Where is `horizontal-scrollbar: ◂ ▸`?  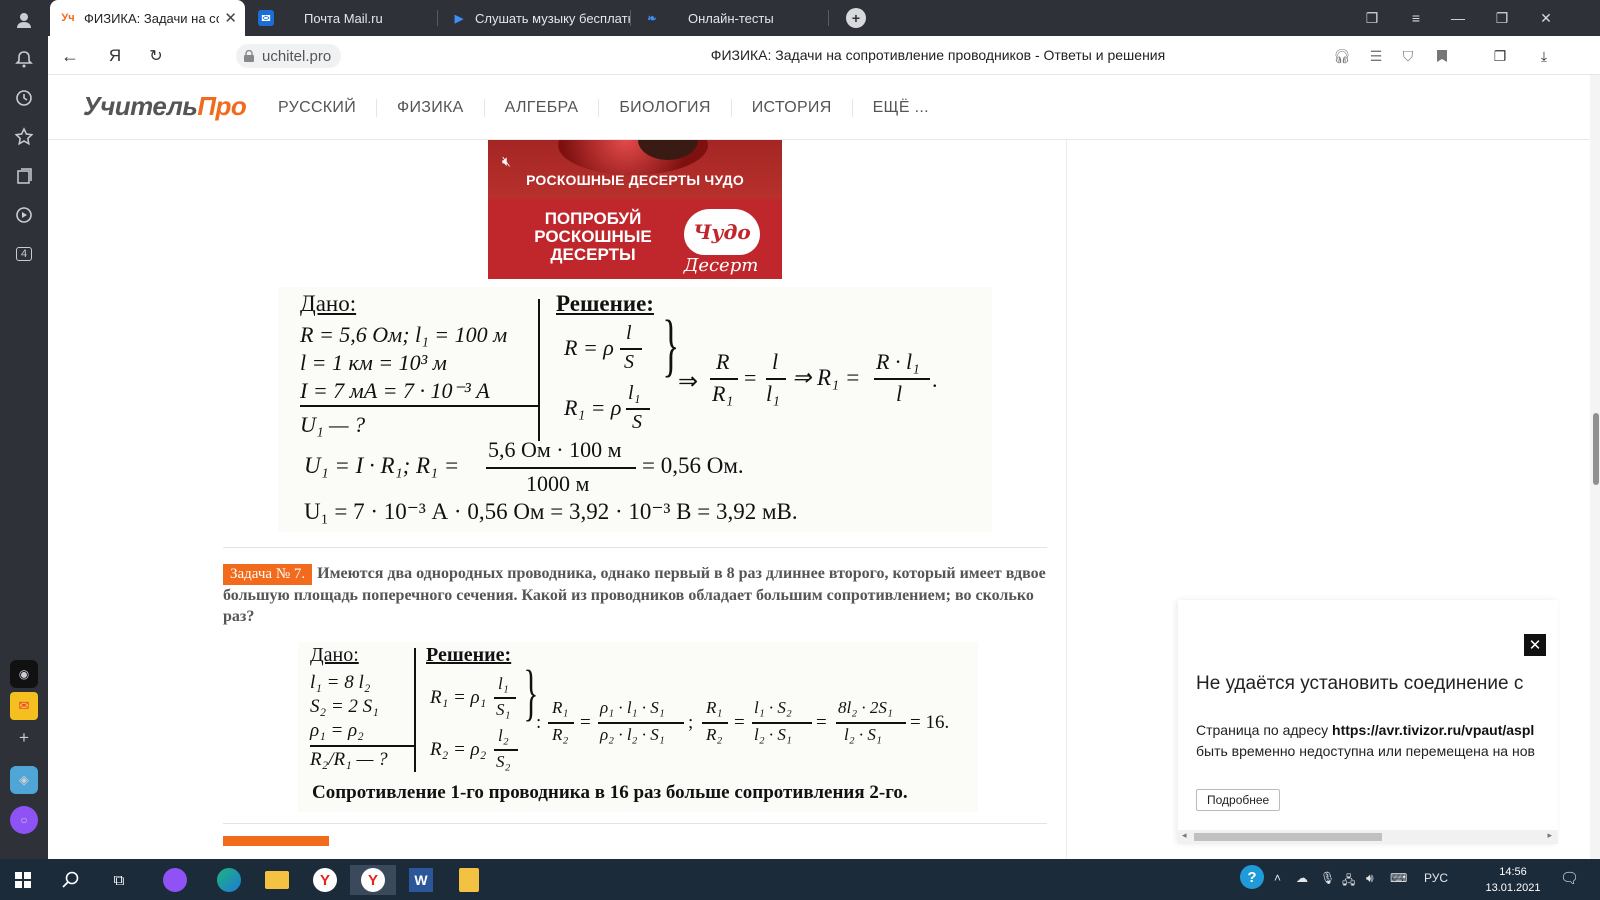
horizontal-scrollbar: ◂ ▸ is located at coordinates (1368, 837).